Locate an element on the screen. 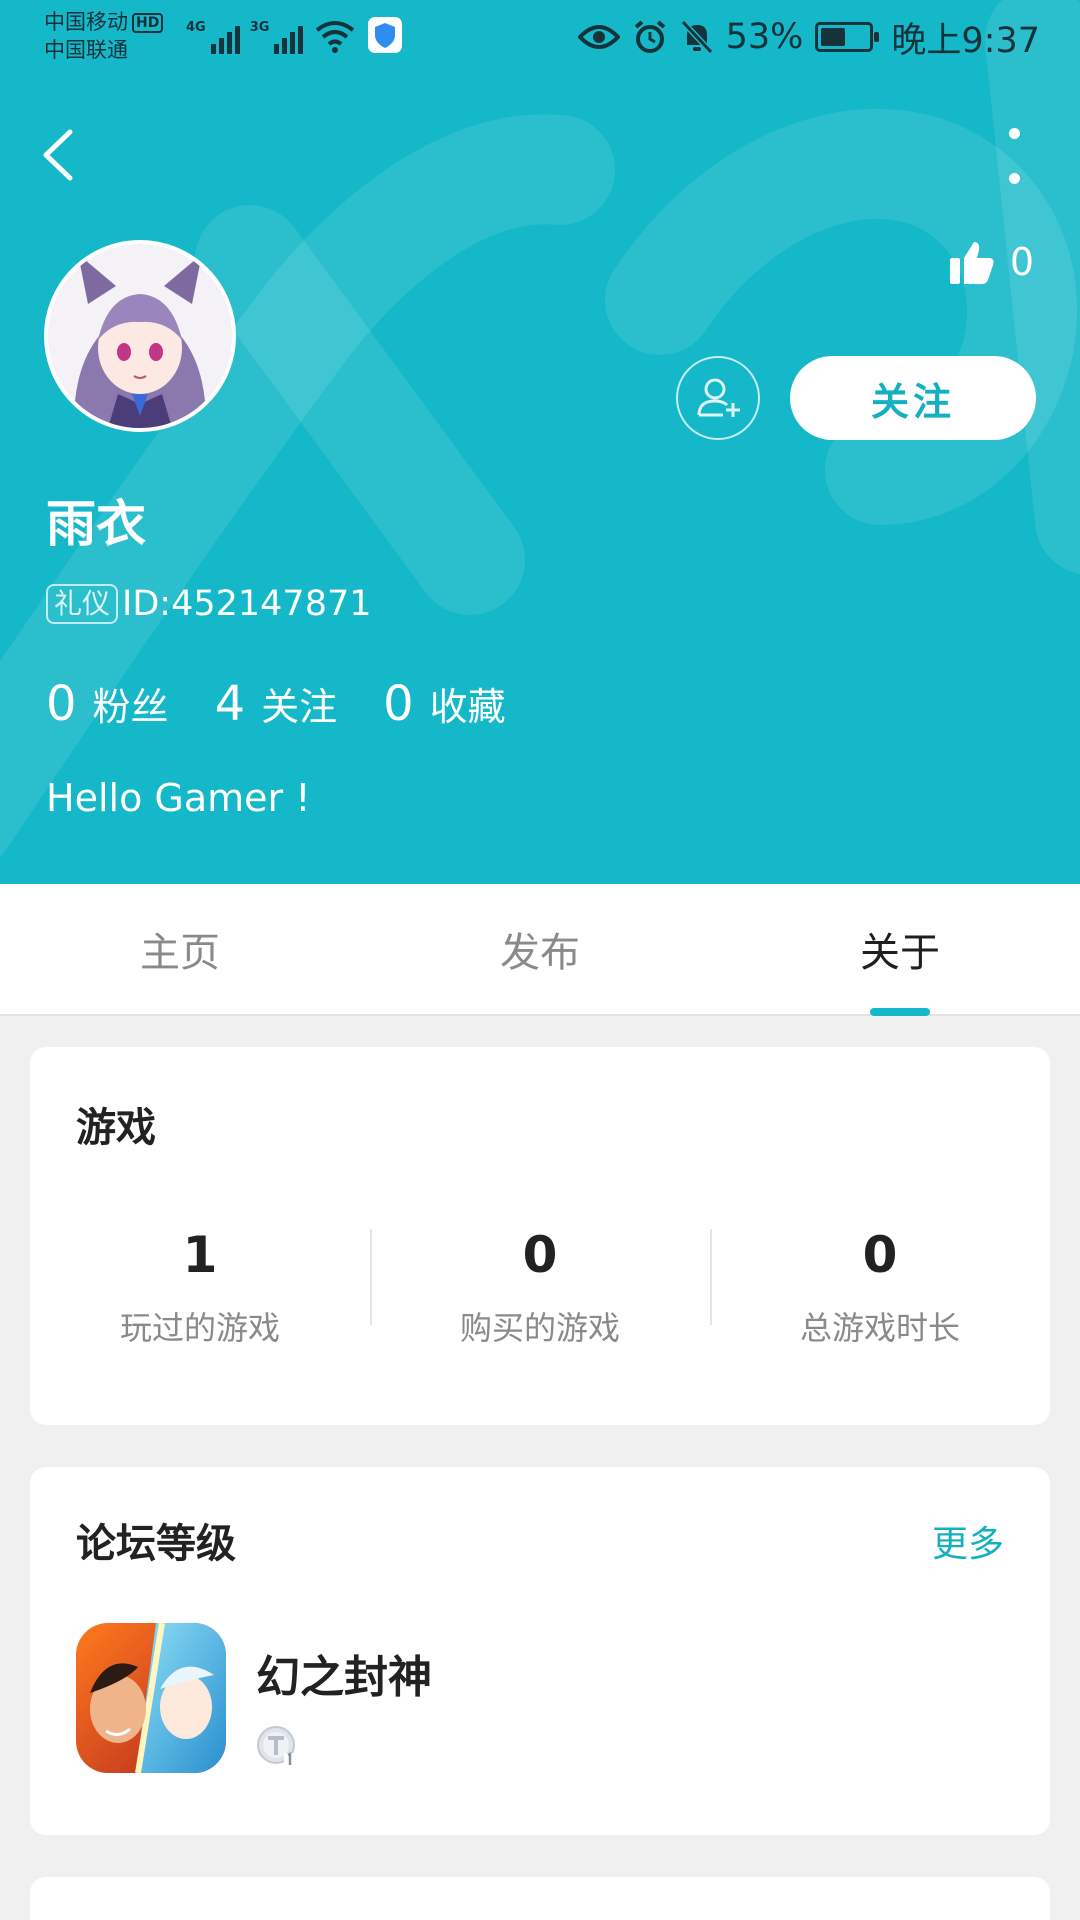 This screenshot has width=1080, height=1920. game-art-image is located at coordinates (151, 1698).